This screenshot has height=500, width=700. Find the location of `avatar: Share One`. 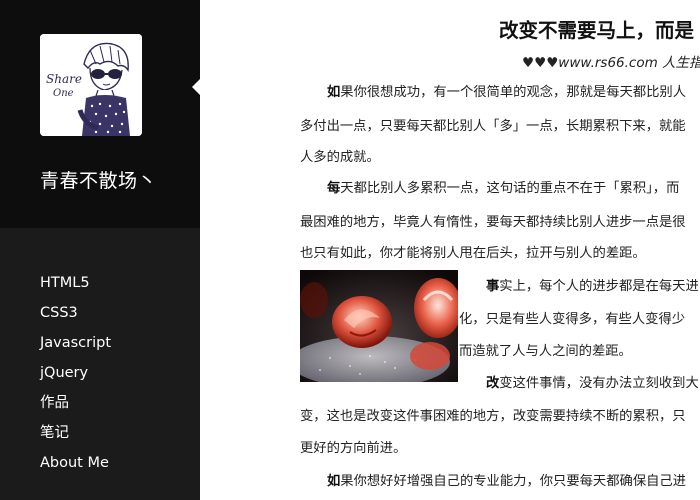

avatar: Share One is located at coordinates (91, 85).